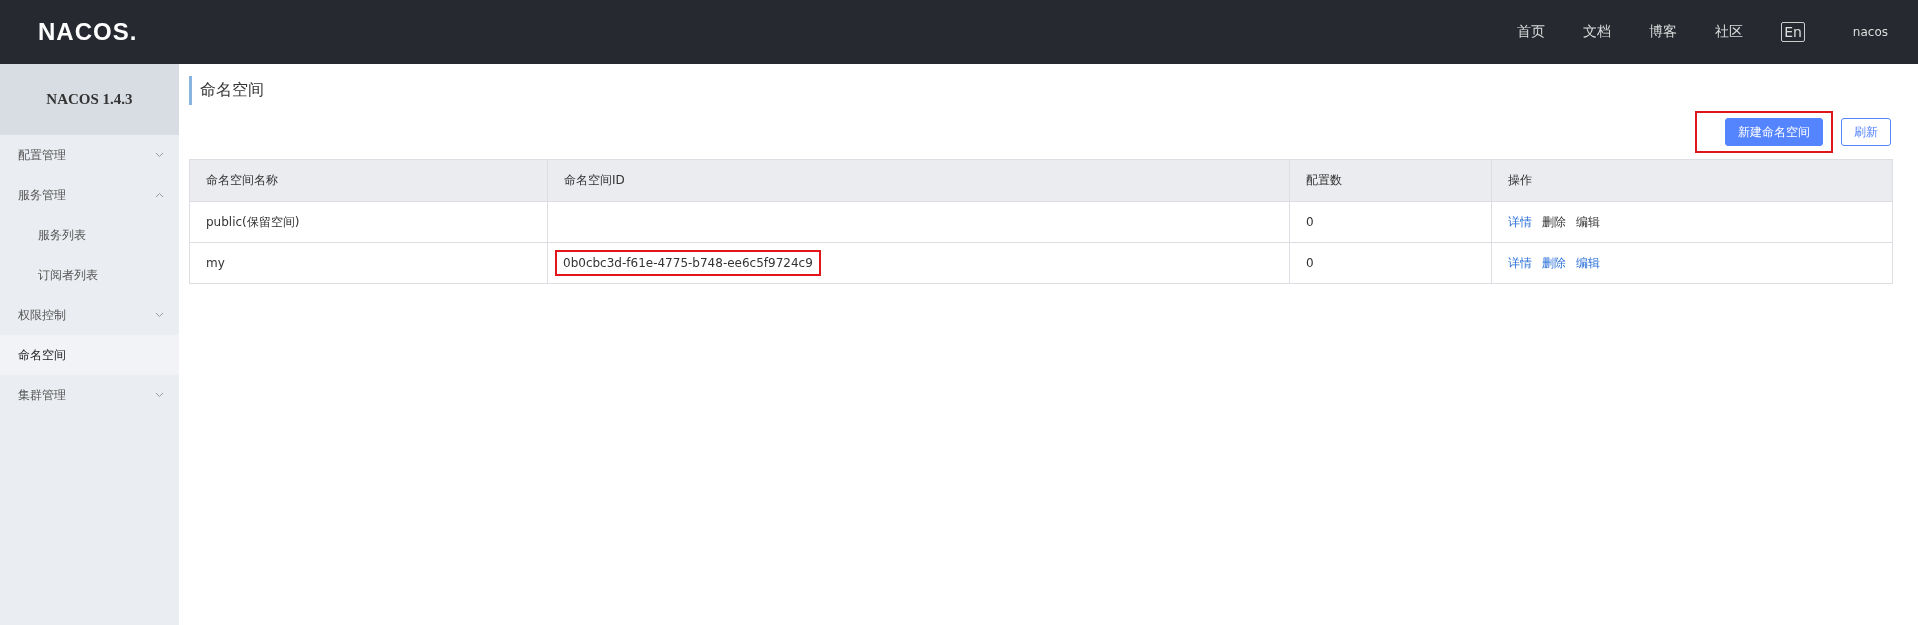  I want to click on sidebar-item: 命名空间, so click(89, 355).